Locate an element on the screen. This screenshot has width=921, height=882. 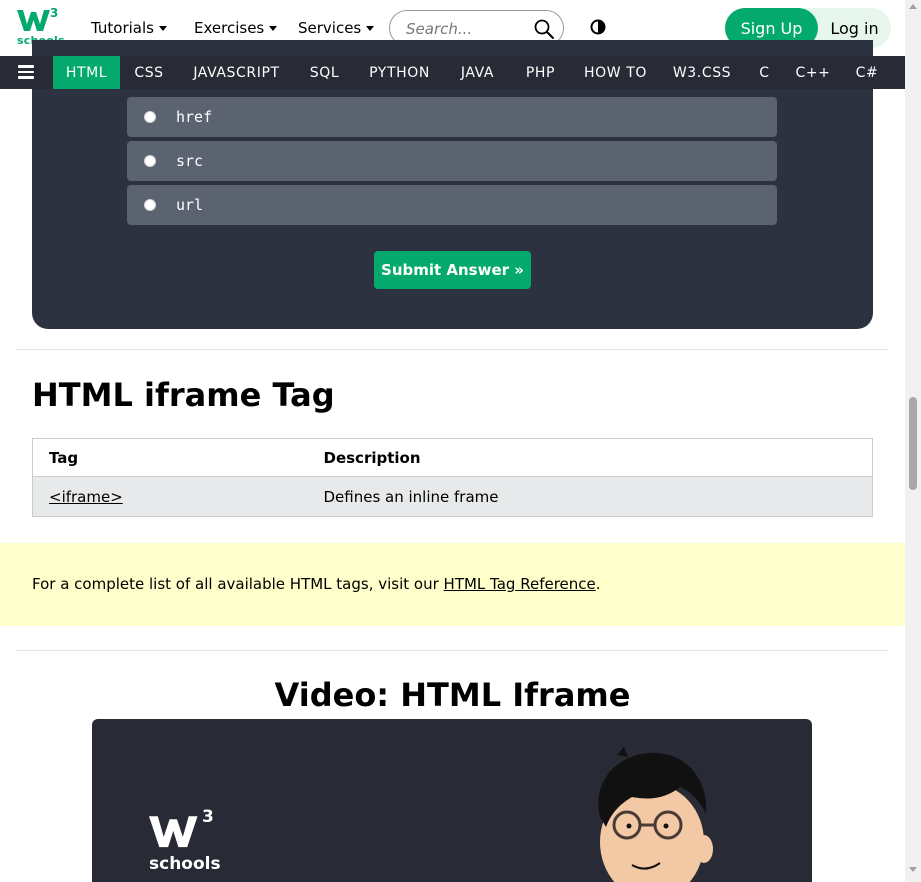
html-tag-reference-link: HTML Tag Reference is located at coordinates (520, 584).